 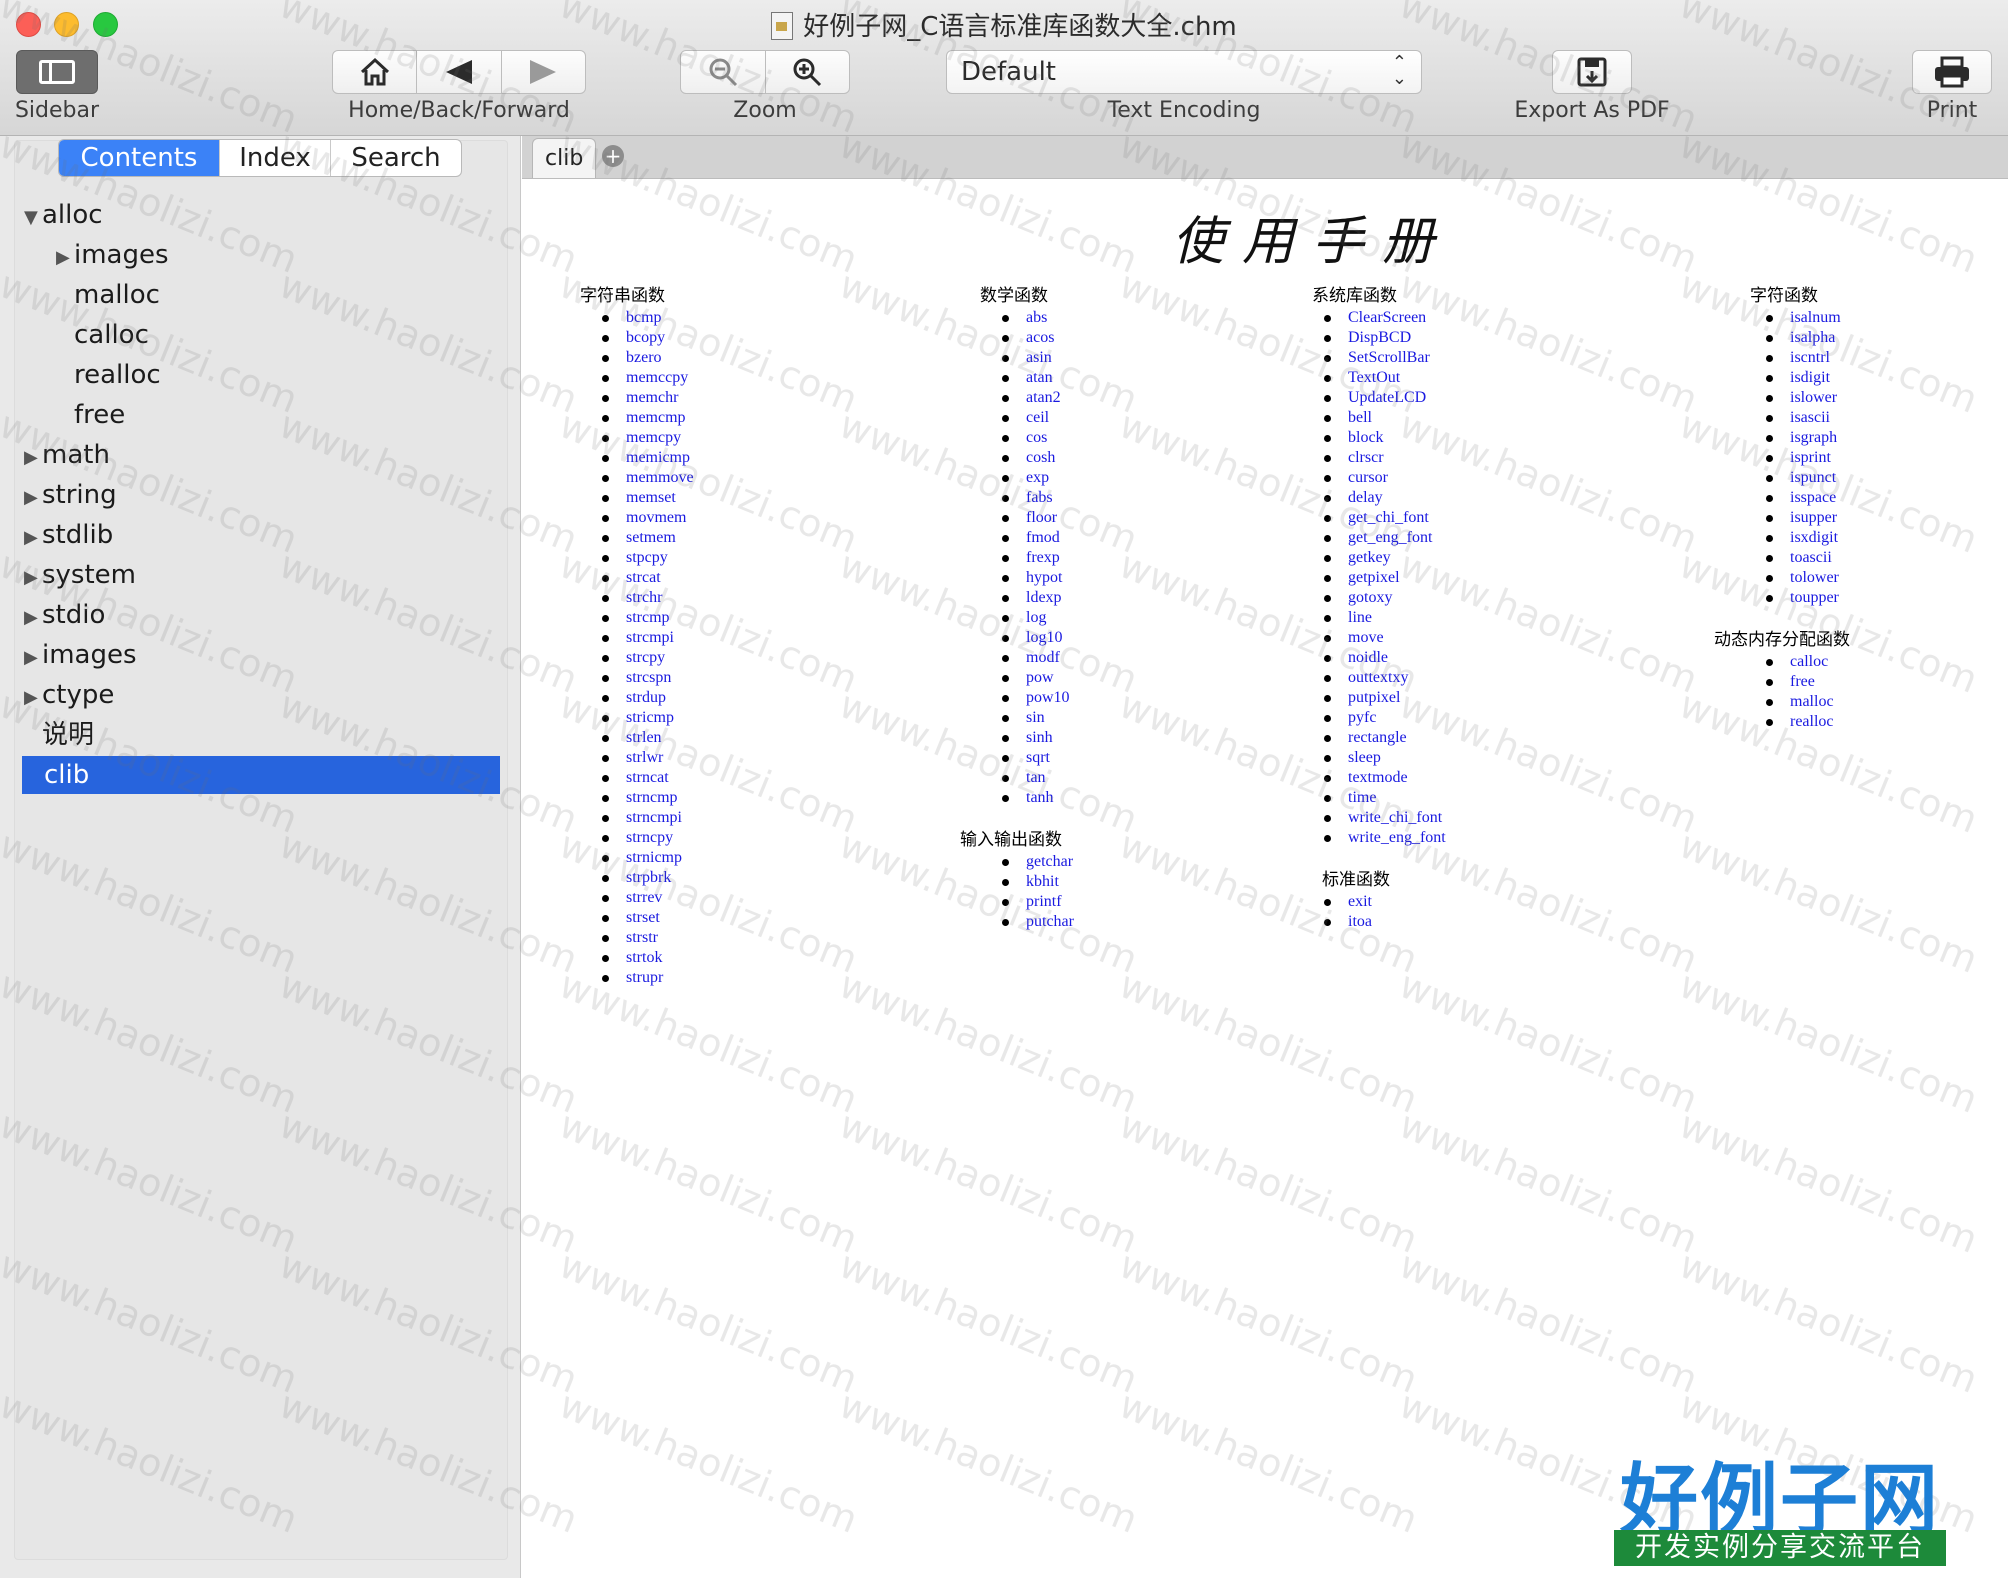 I want to click on function-link: strchr, so click(x=644, y=597).